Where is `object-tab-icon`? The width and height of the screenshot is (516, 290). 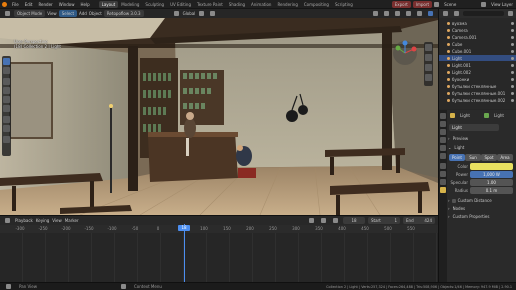
object-tab-icon is located at coordinates (443, 166).